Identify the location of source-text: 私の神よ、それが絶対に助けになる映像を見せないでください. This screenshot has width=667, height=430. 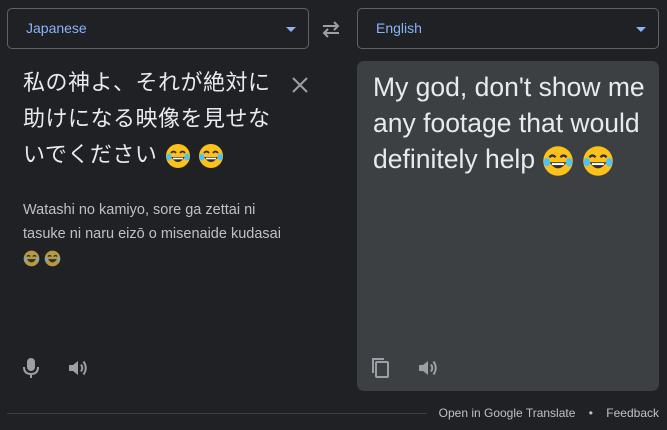
(147, 119).